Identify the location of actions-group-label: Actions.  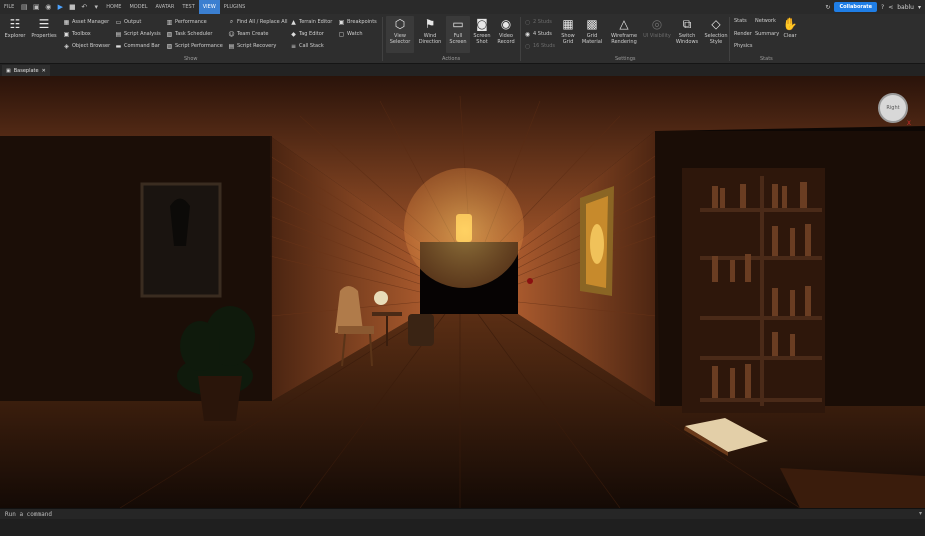
(451, 59).